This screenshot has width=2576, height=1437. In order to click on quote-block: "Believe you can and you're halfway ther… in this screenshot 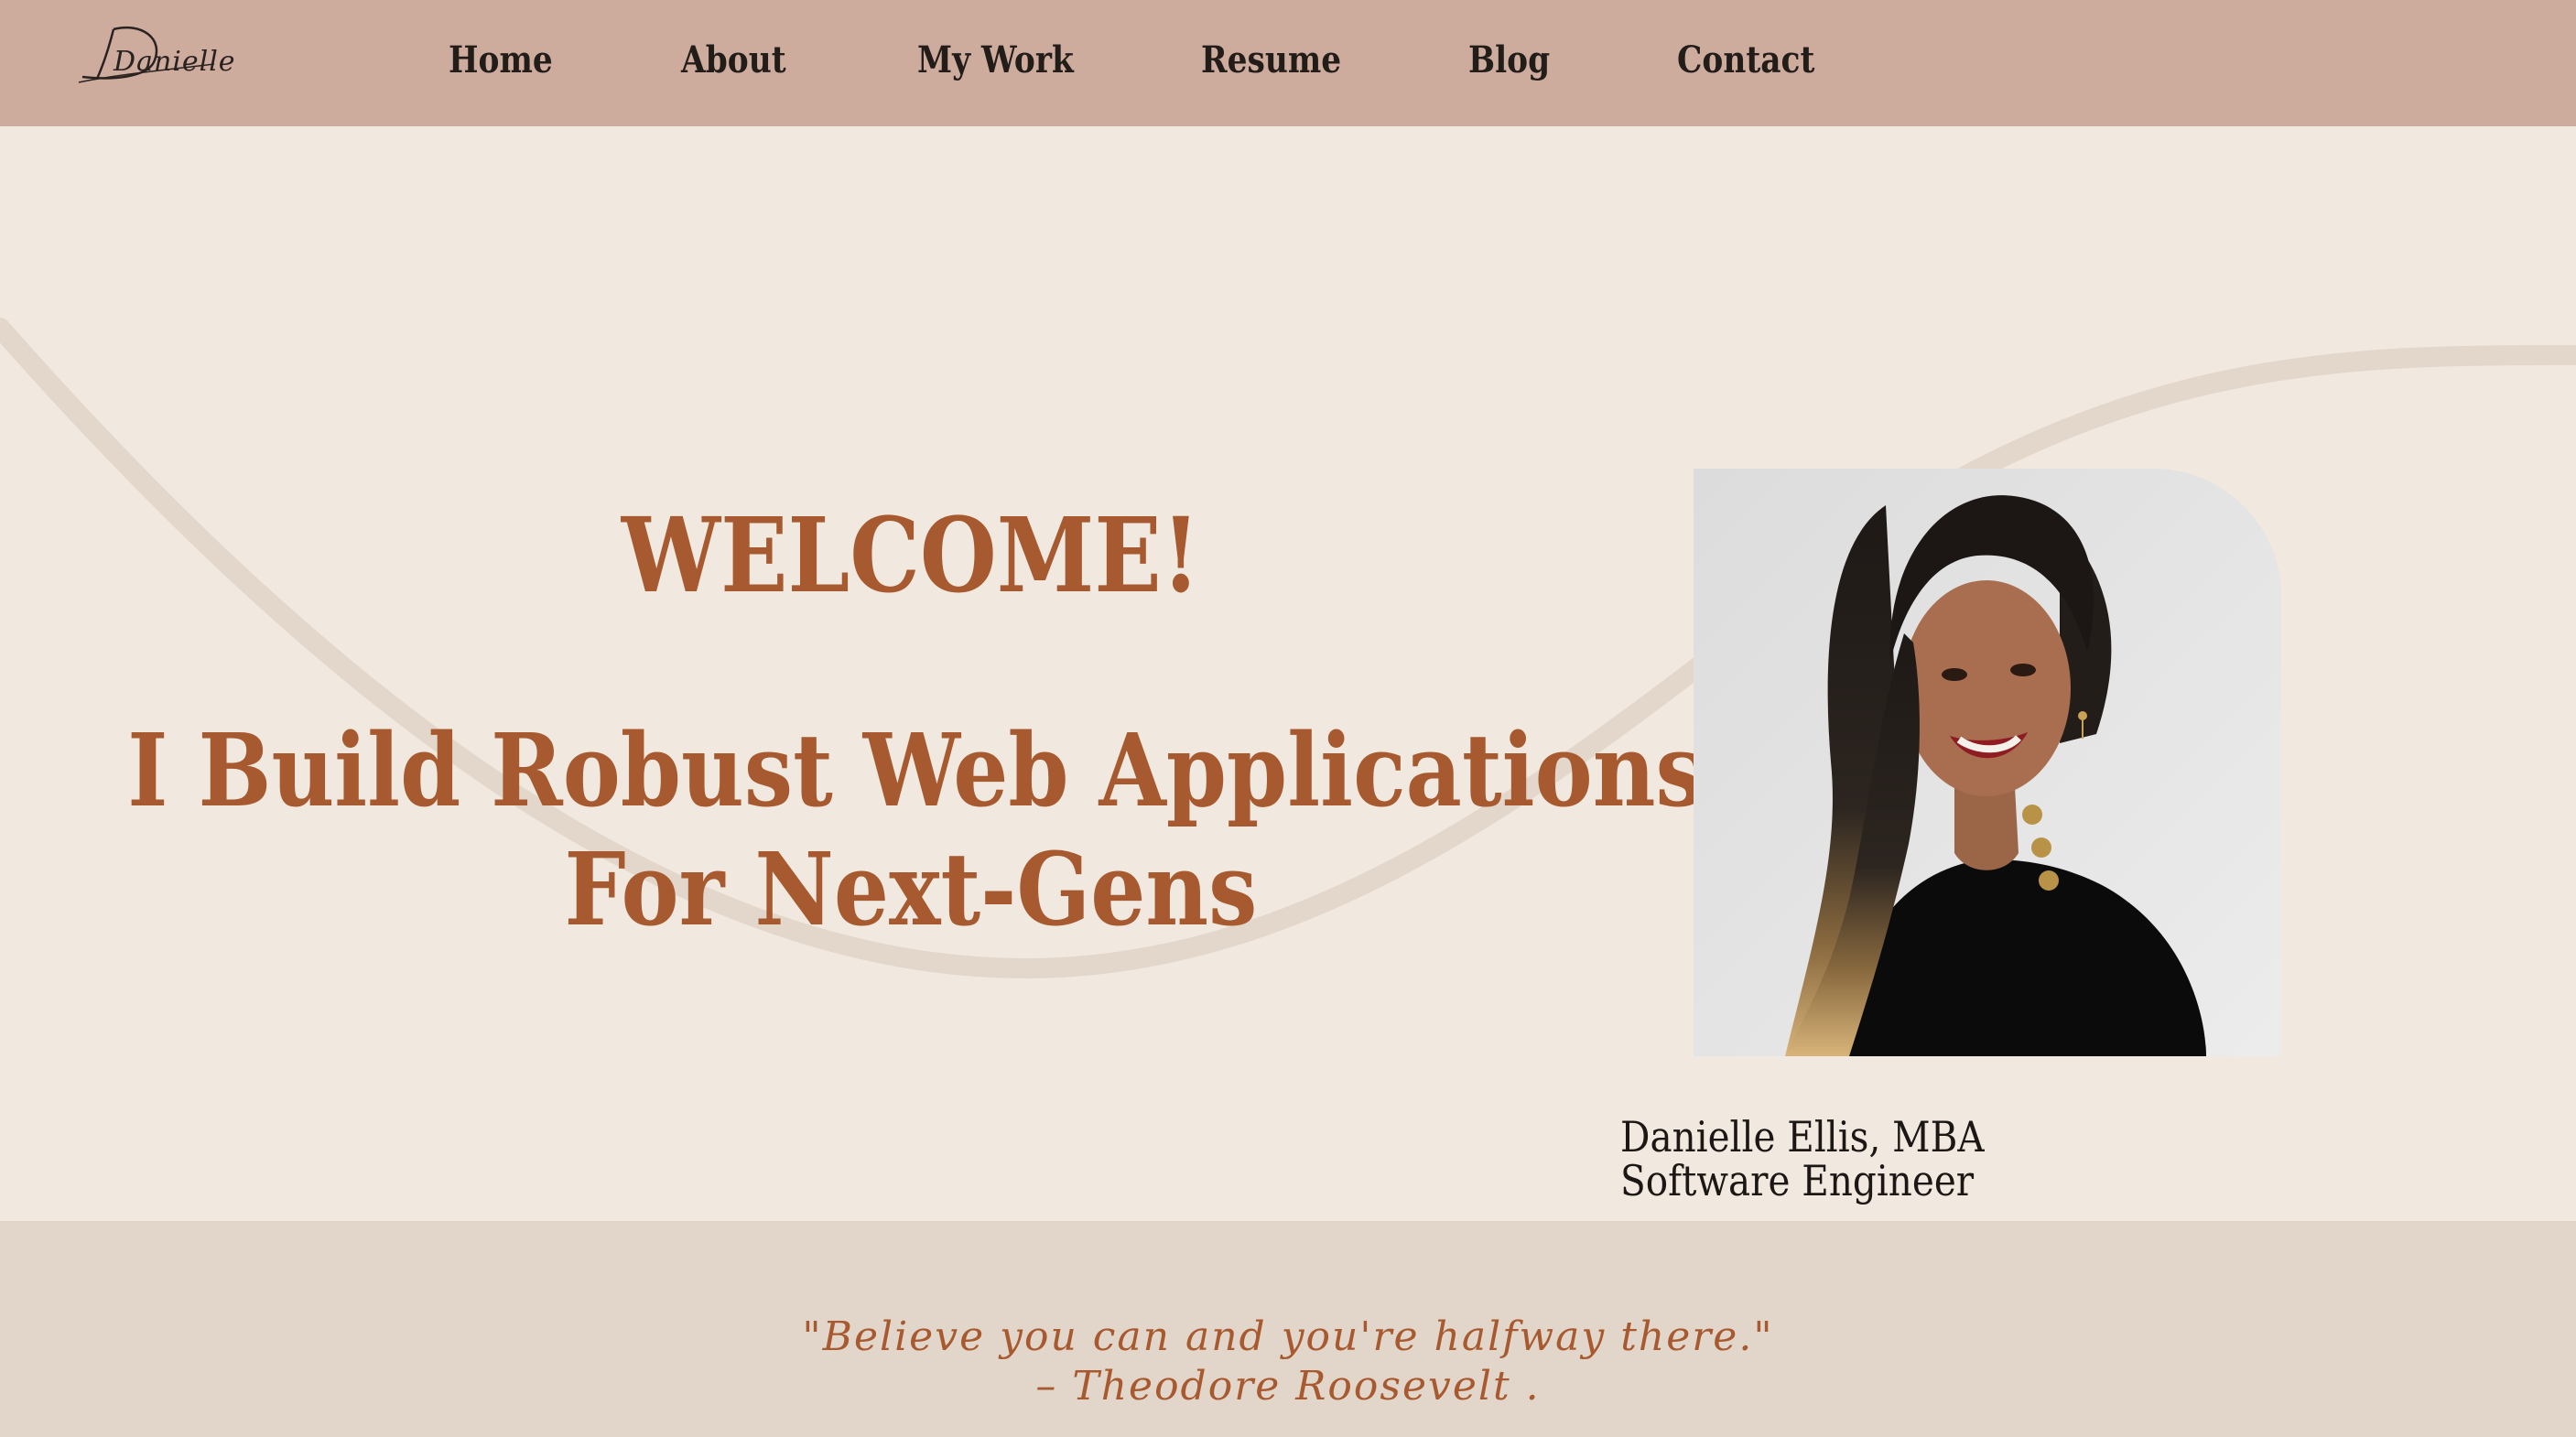, I will do `click(1288, 1362)`.